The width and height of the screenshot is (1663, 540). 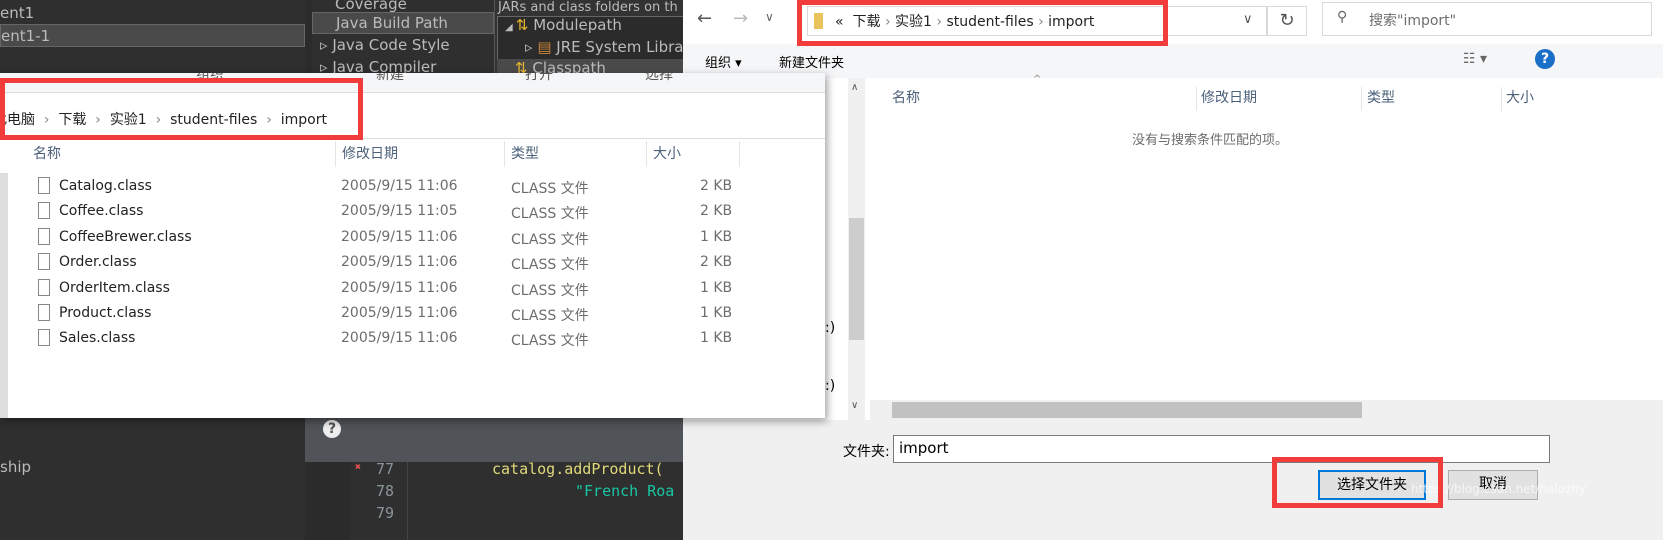 What do you see at coordinates (866, 452) in the screenshot?
I see `folder-label: 文件夹:` at bounding box center [866, 452].